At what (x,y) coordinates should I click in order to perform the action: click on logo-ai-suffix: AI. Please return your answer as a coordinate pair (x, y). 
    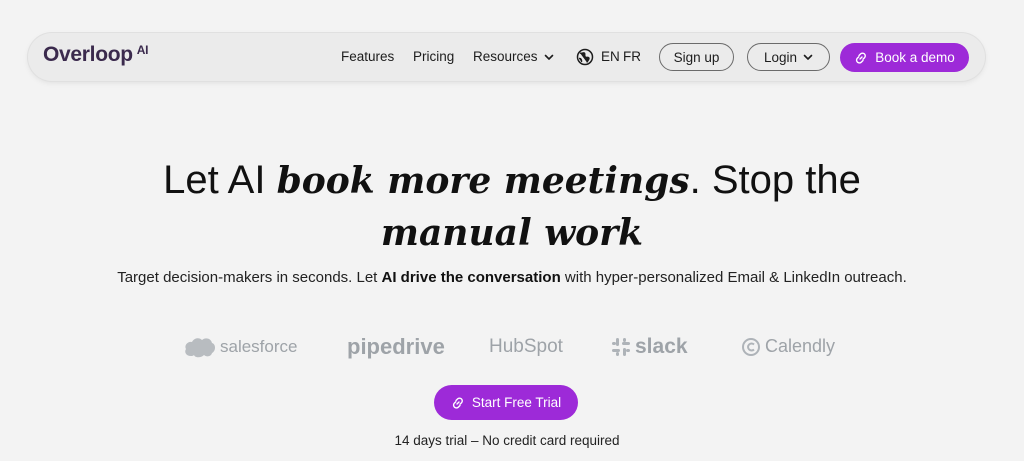
    Looking at the image, I should click on (142, 50).